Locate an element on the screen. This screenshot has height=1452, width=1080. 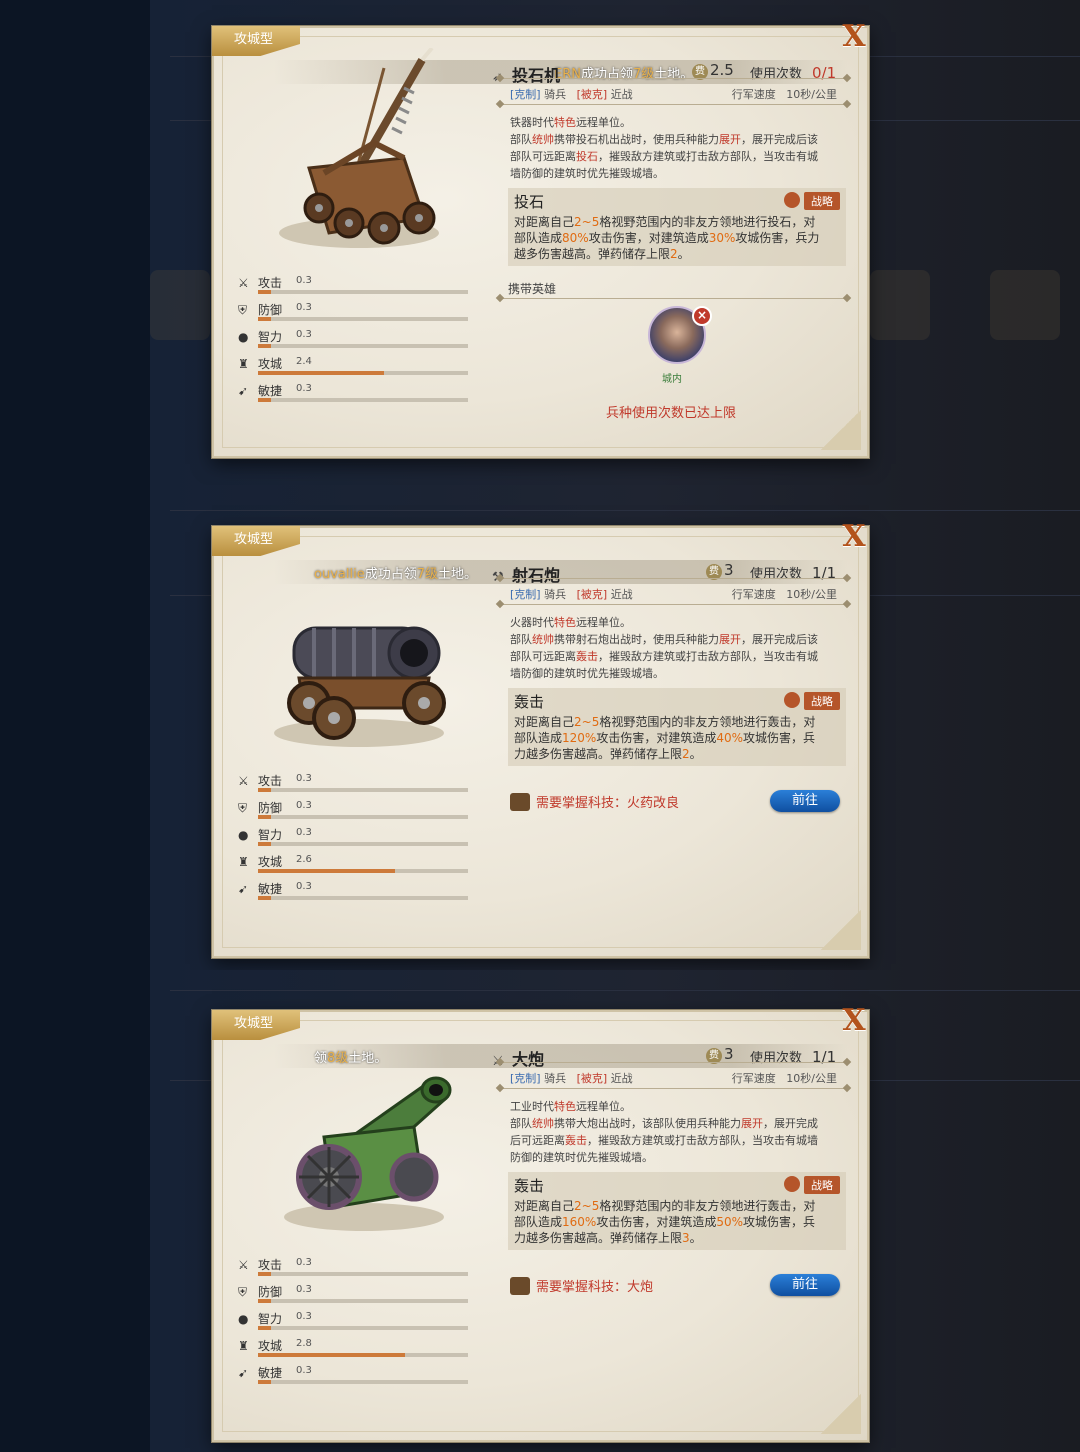
tech-book-icon is located at coordinates (520, 802).